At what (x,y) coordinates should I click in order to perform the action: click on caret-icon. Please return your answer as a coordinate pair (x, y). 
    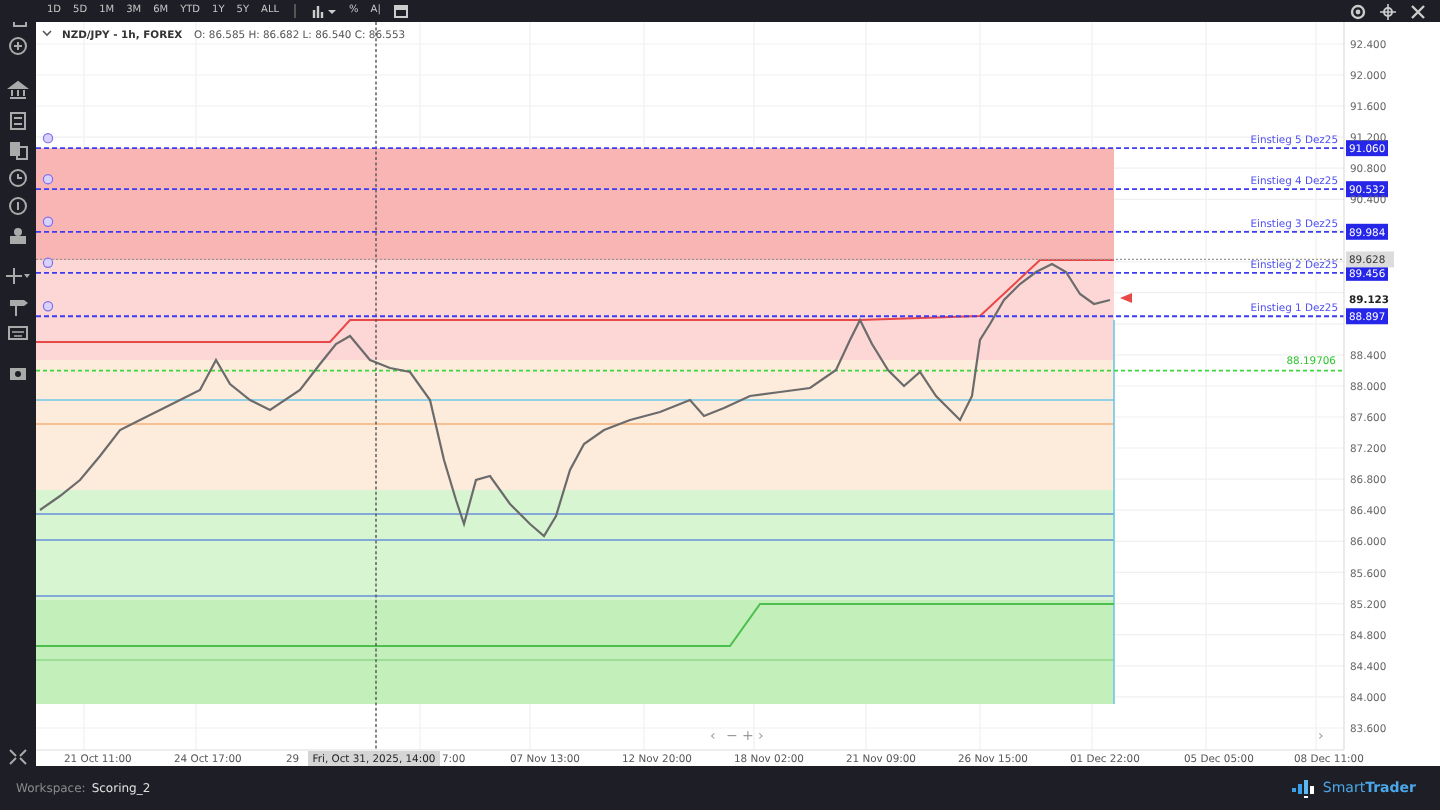
    Looking at the image, I should click on (47, 33).